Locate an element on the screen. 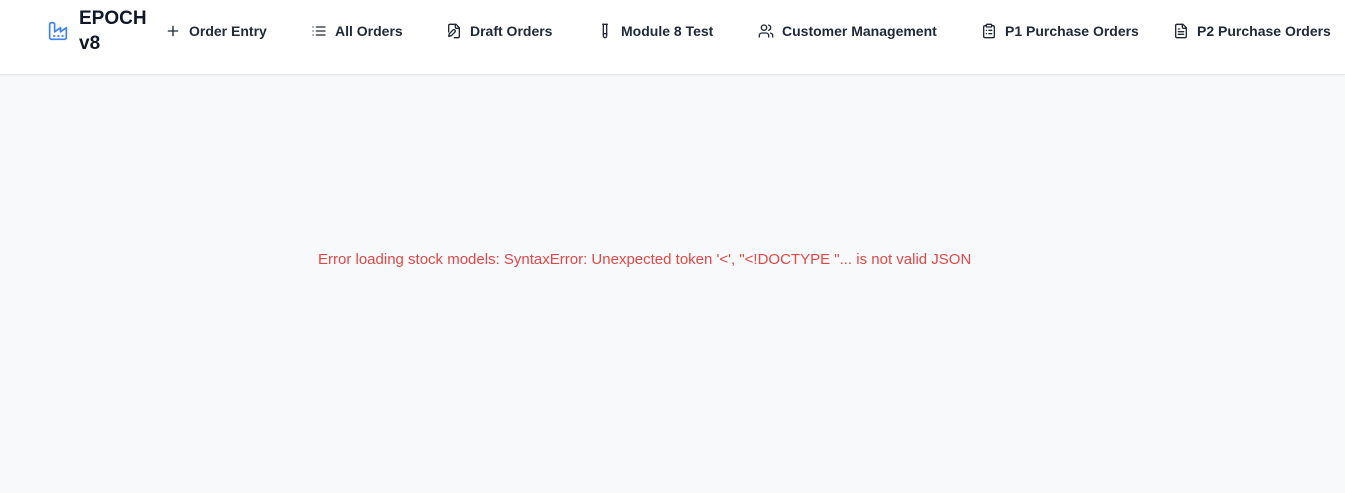 This screenshot has width=1345, height=493. nav-item-p2-purchase-orders: P2 Purchase Orders is located at coordinates (1252, 31).